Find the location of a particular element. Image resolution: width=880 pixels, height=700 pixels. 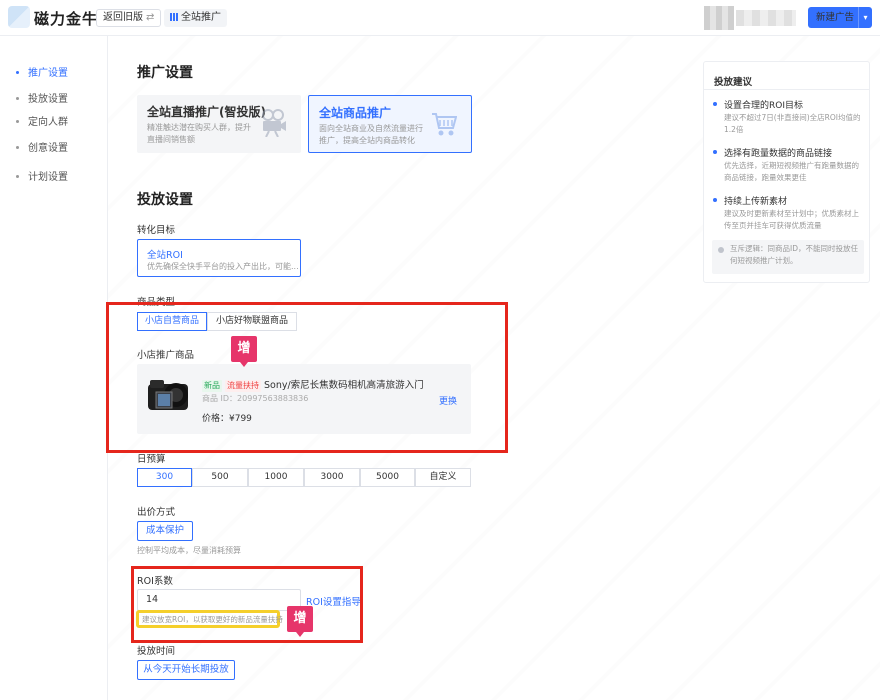

tip-title: 设置合理的ROI目标 is located at coordinates (758, 104).